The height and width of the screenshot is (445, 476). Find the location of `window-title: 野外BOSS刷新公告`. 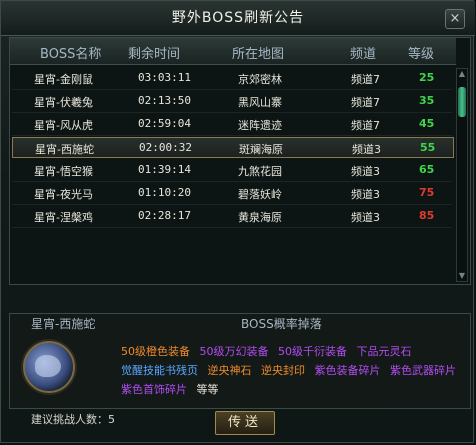

window-title: 野外BOSS刷新公告 is located at coordinates (238, 18).